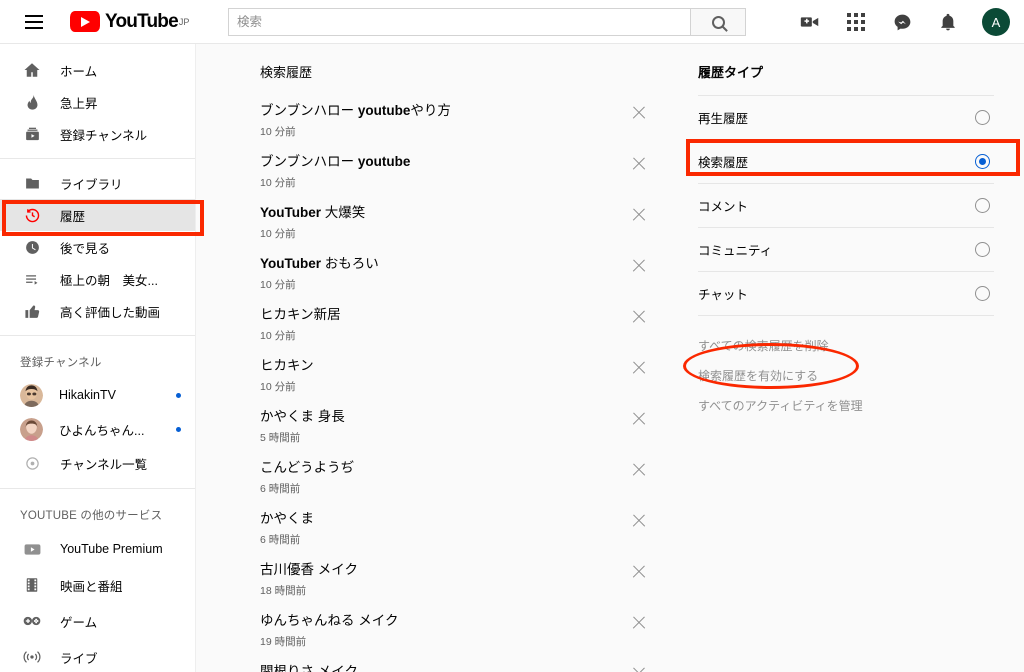 The image size is (1024, 672). I want to click on history-list-item: ヒカキン 10 分前, so click(465, 383).